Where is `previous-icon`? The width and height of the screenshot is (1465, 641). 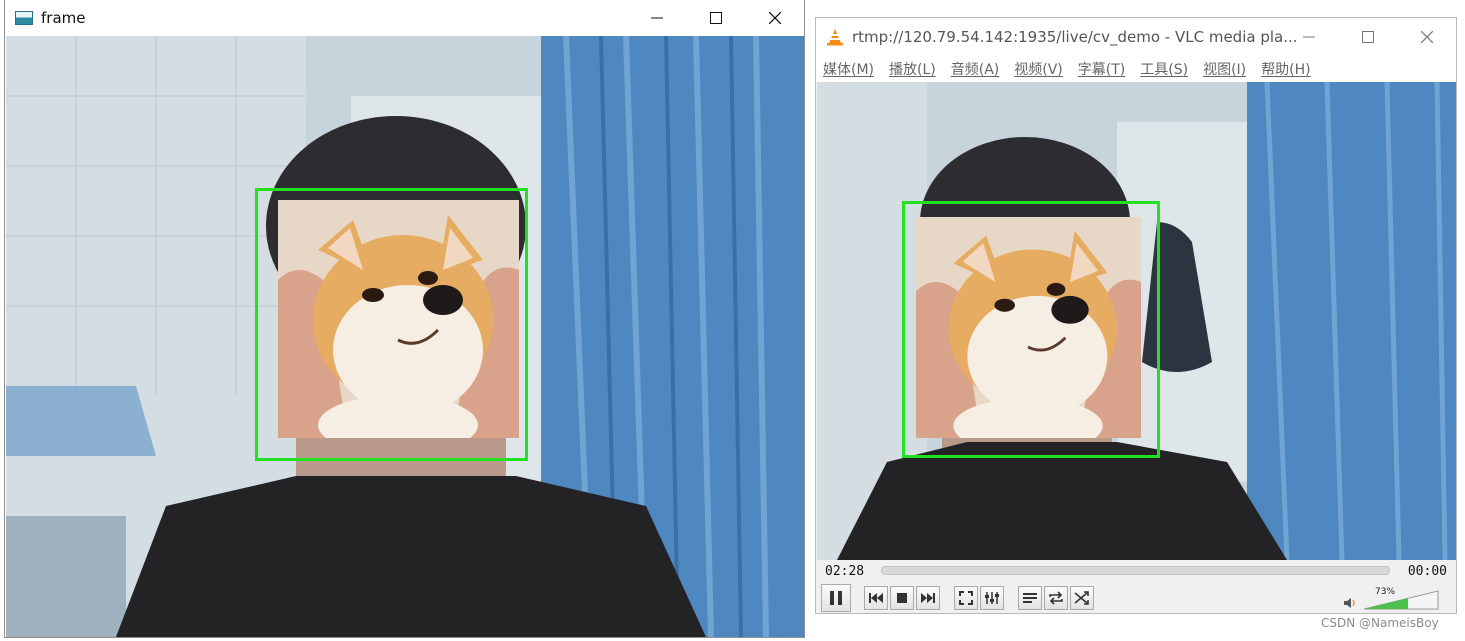 previous-icon is located at coordinates (876, 598).